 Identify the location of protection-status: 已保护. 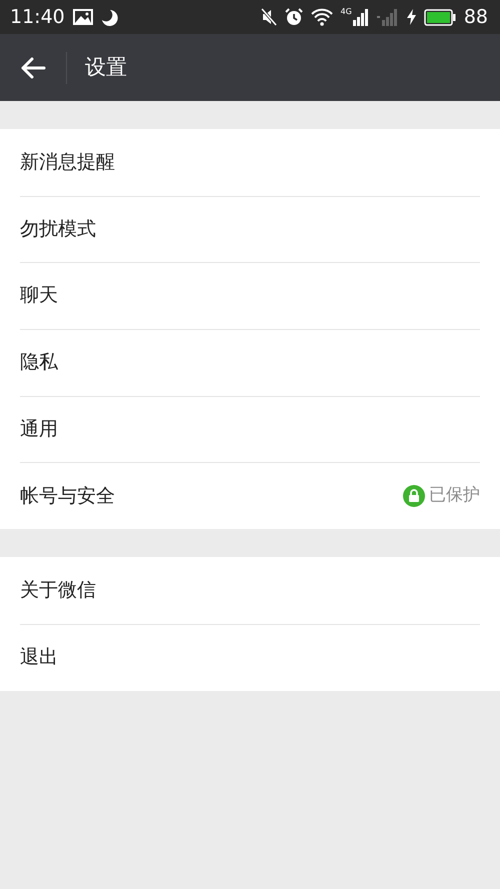
(454, 496).